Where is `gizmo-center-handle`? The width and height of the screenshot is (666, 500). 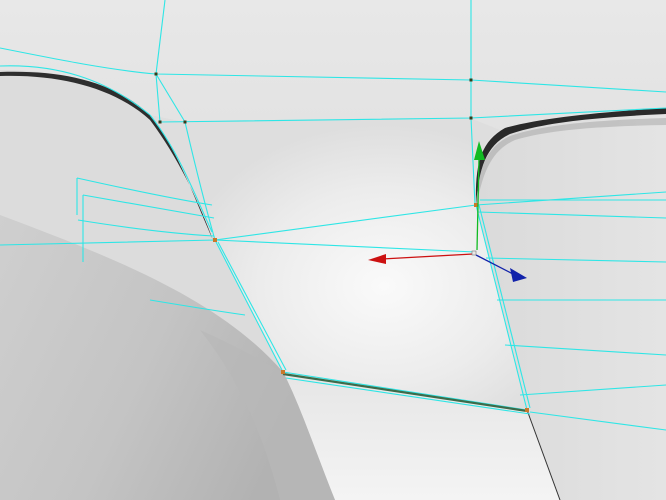 gizmo-center-handle is located at coordinates (474, 253).